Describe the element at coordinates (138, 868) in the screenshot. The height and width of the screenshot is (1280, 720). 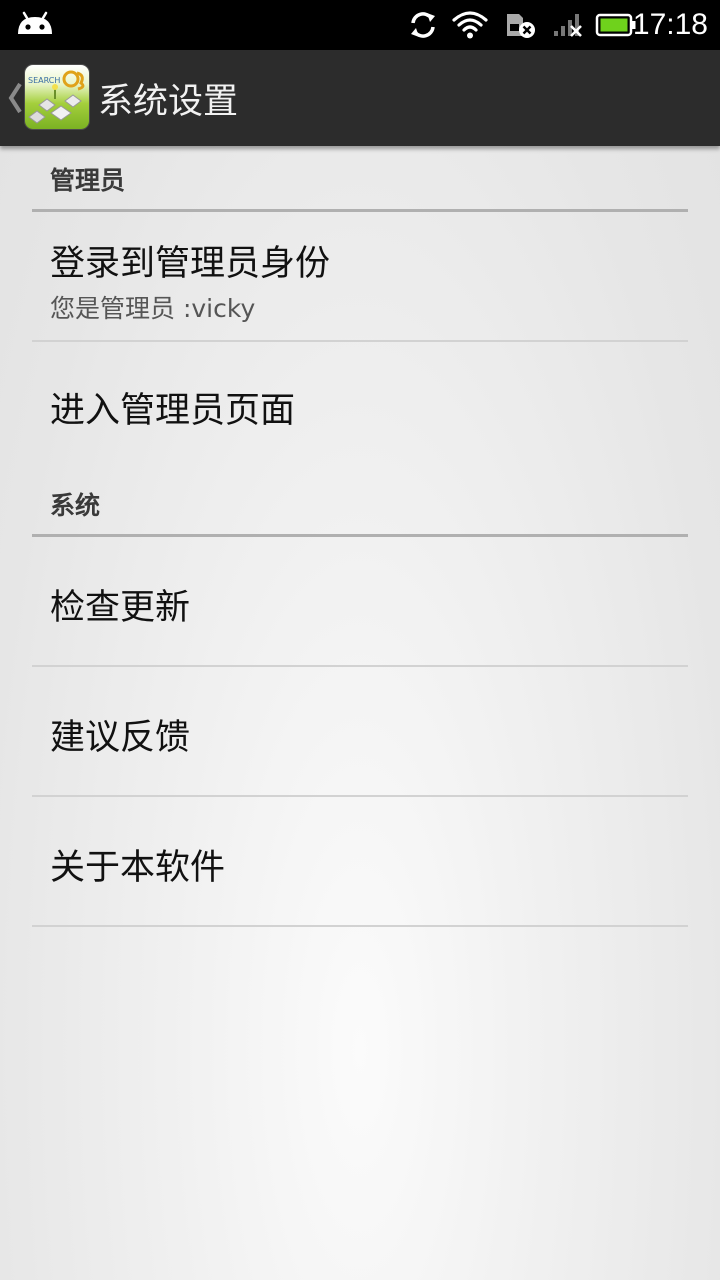
I see `pref-title: 关于本软件` at that location.